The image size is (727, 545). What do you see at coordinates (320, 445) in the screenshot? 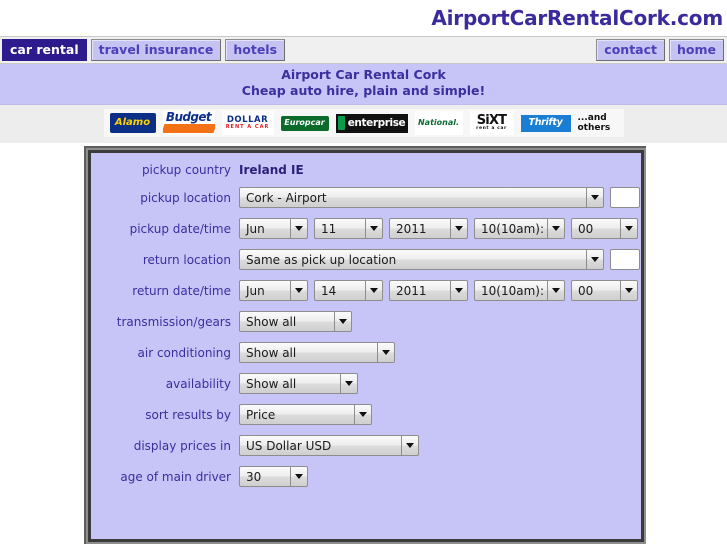
I see `select-display-prices-value: US Dollar USD` at bounding box center [320, 445].